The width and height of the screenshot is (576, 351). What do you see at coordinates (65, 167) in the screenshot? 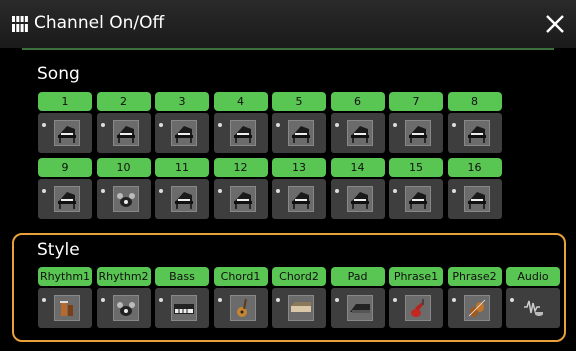
I see `song-channel-toggle: 9` at bounding box center [65, 167].